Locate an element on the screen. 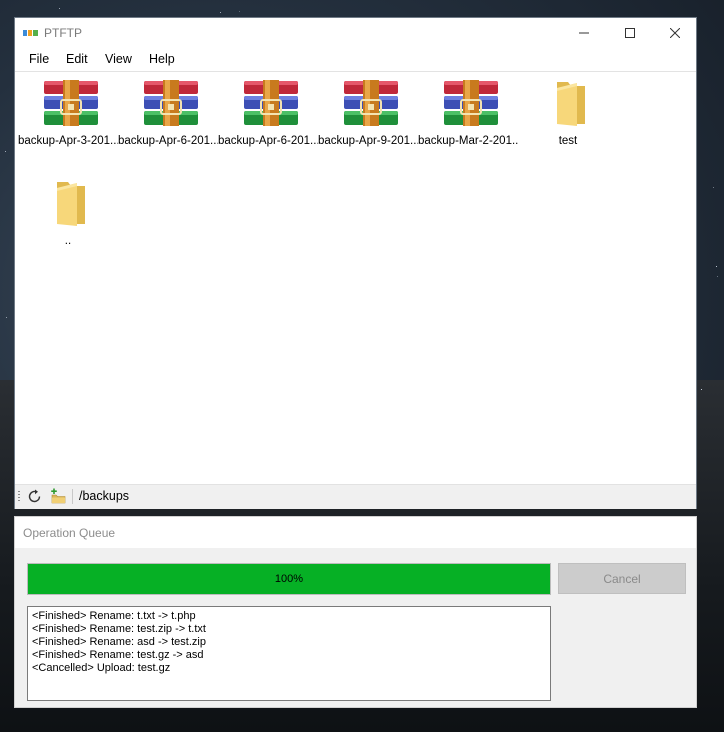 The image size is (724, 732). log-line: <Cancelled> Upload: test.gz is located at coordinates (101, 668).